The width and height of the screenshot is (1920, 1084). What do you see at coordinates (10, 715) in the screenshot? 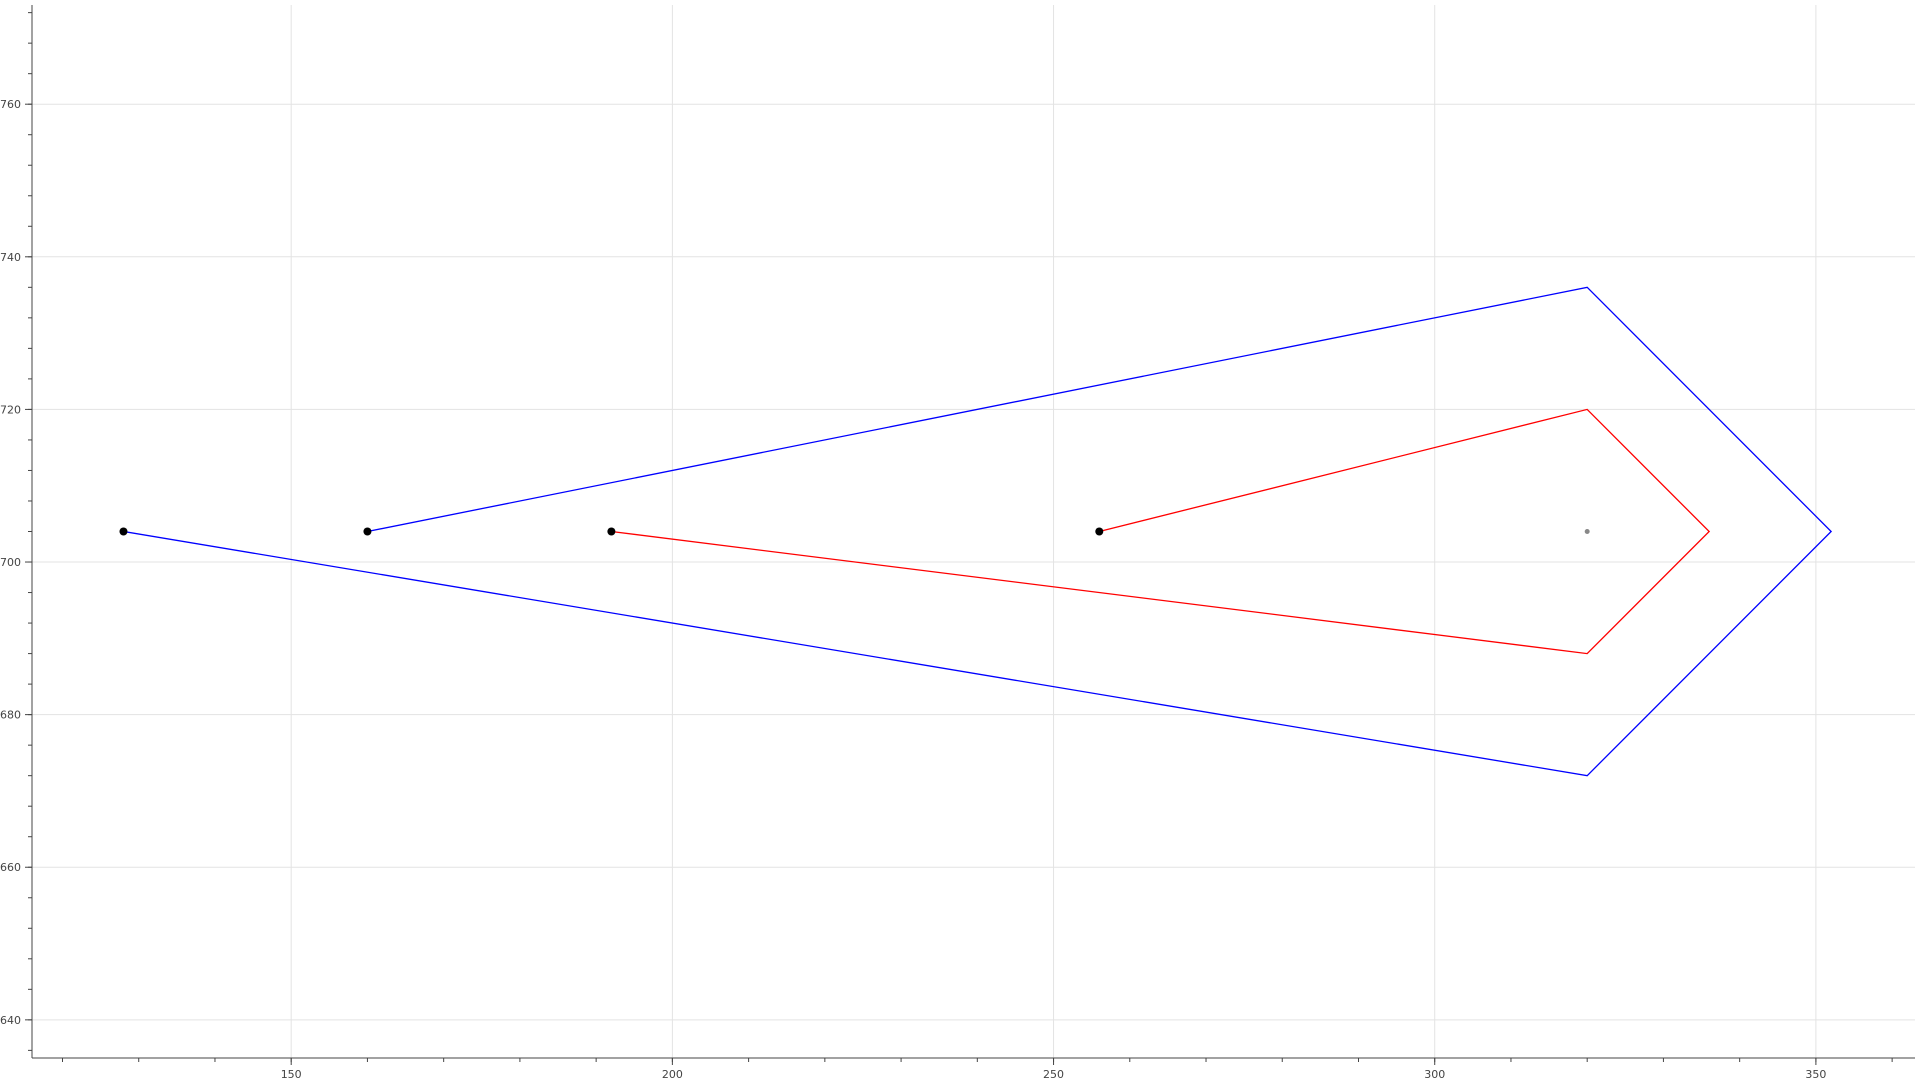
I see `y-tick-label-680: 680` at bounding box center [10, 715].